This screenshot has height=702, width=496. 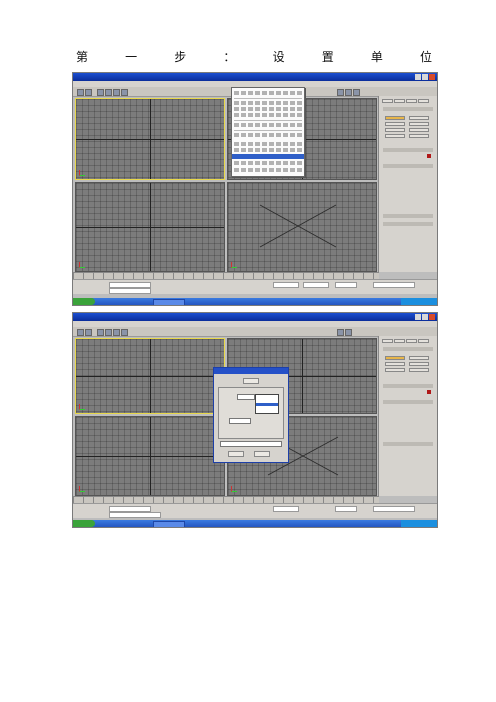 I want to click on pyramid-button, so click(x=419, y=136).